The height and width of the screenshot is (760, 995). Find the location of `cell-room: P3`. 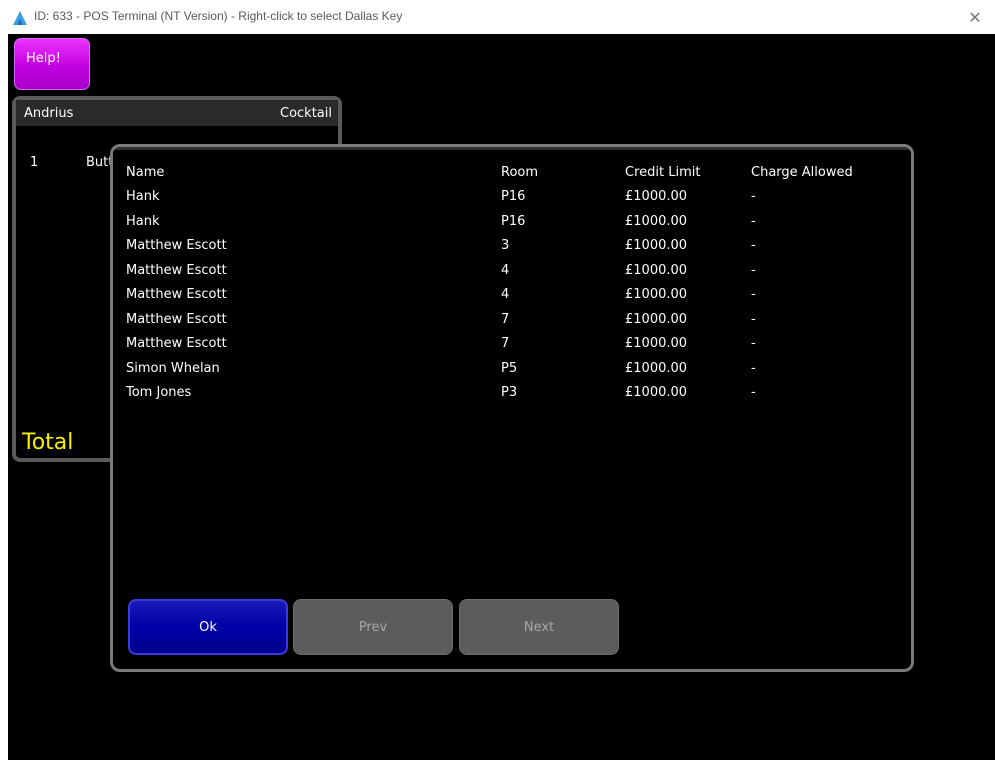

cell-room: P3 is located at coordinates (509, 393).